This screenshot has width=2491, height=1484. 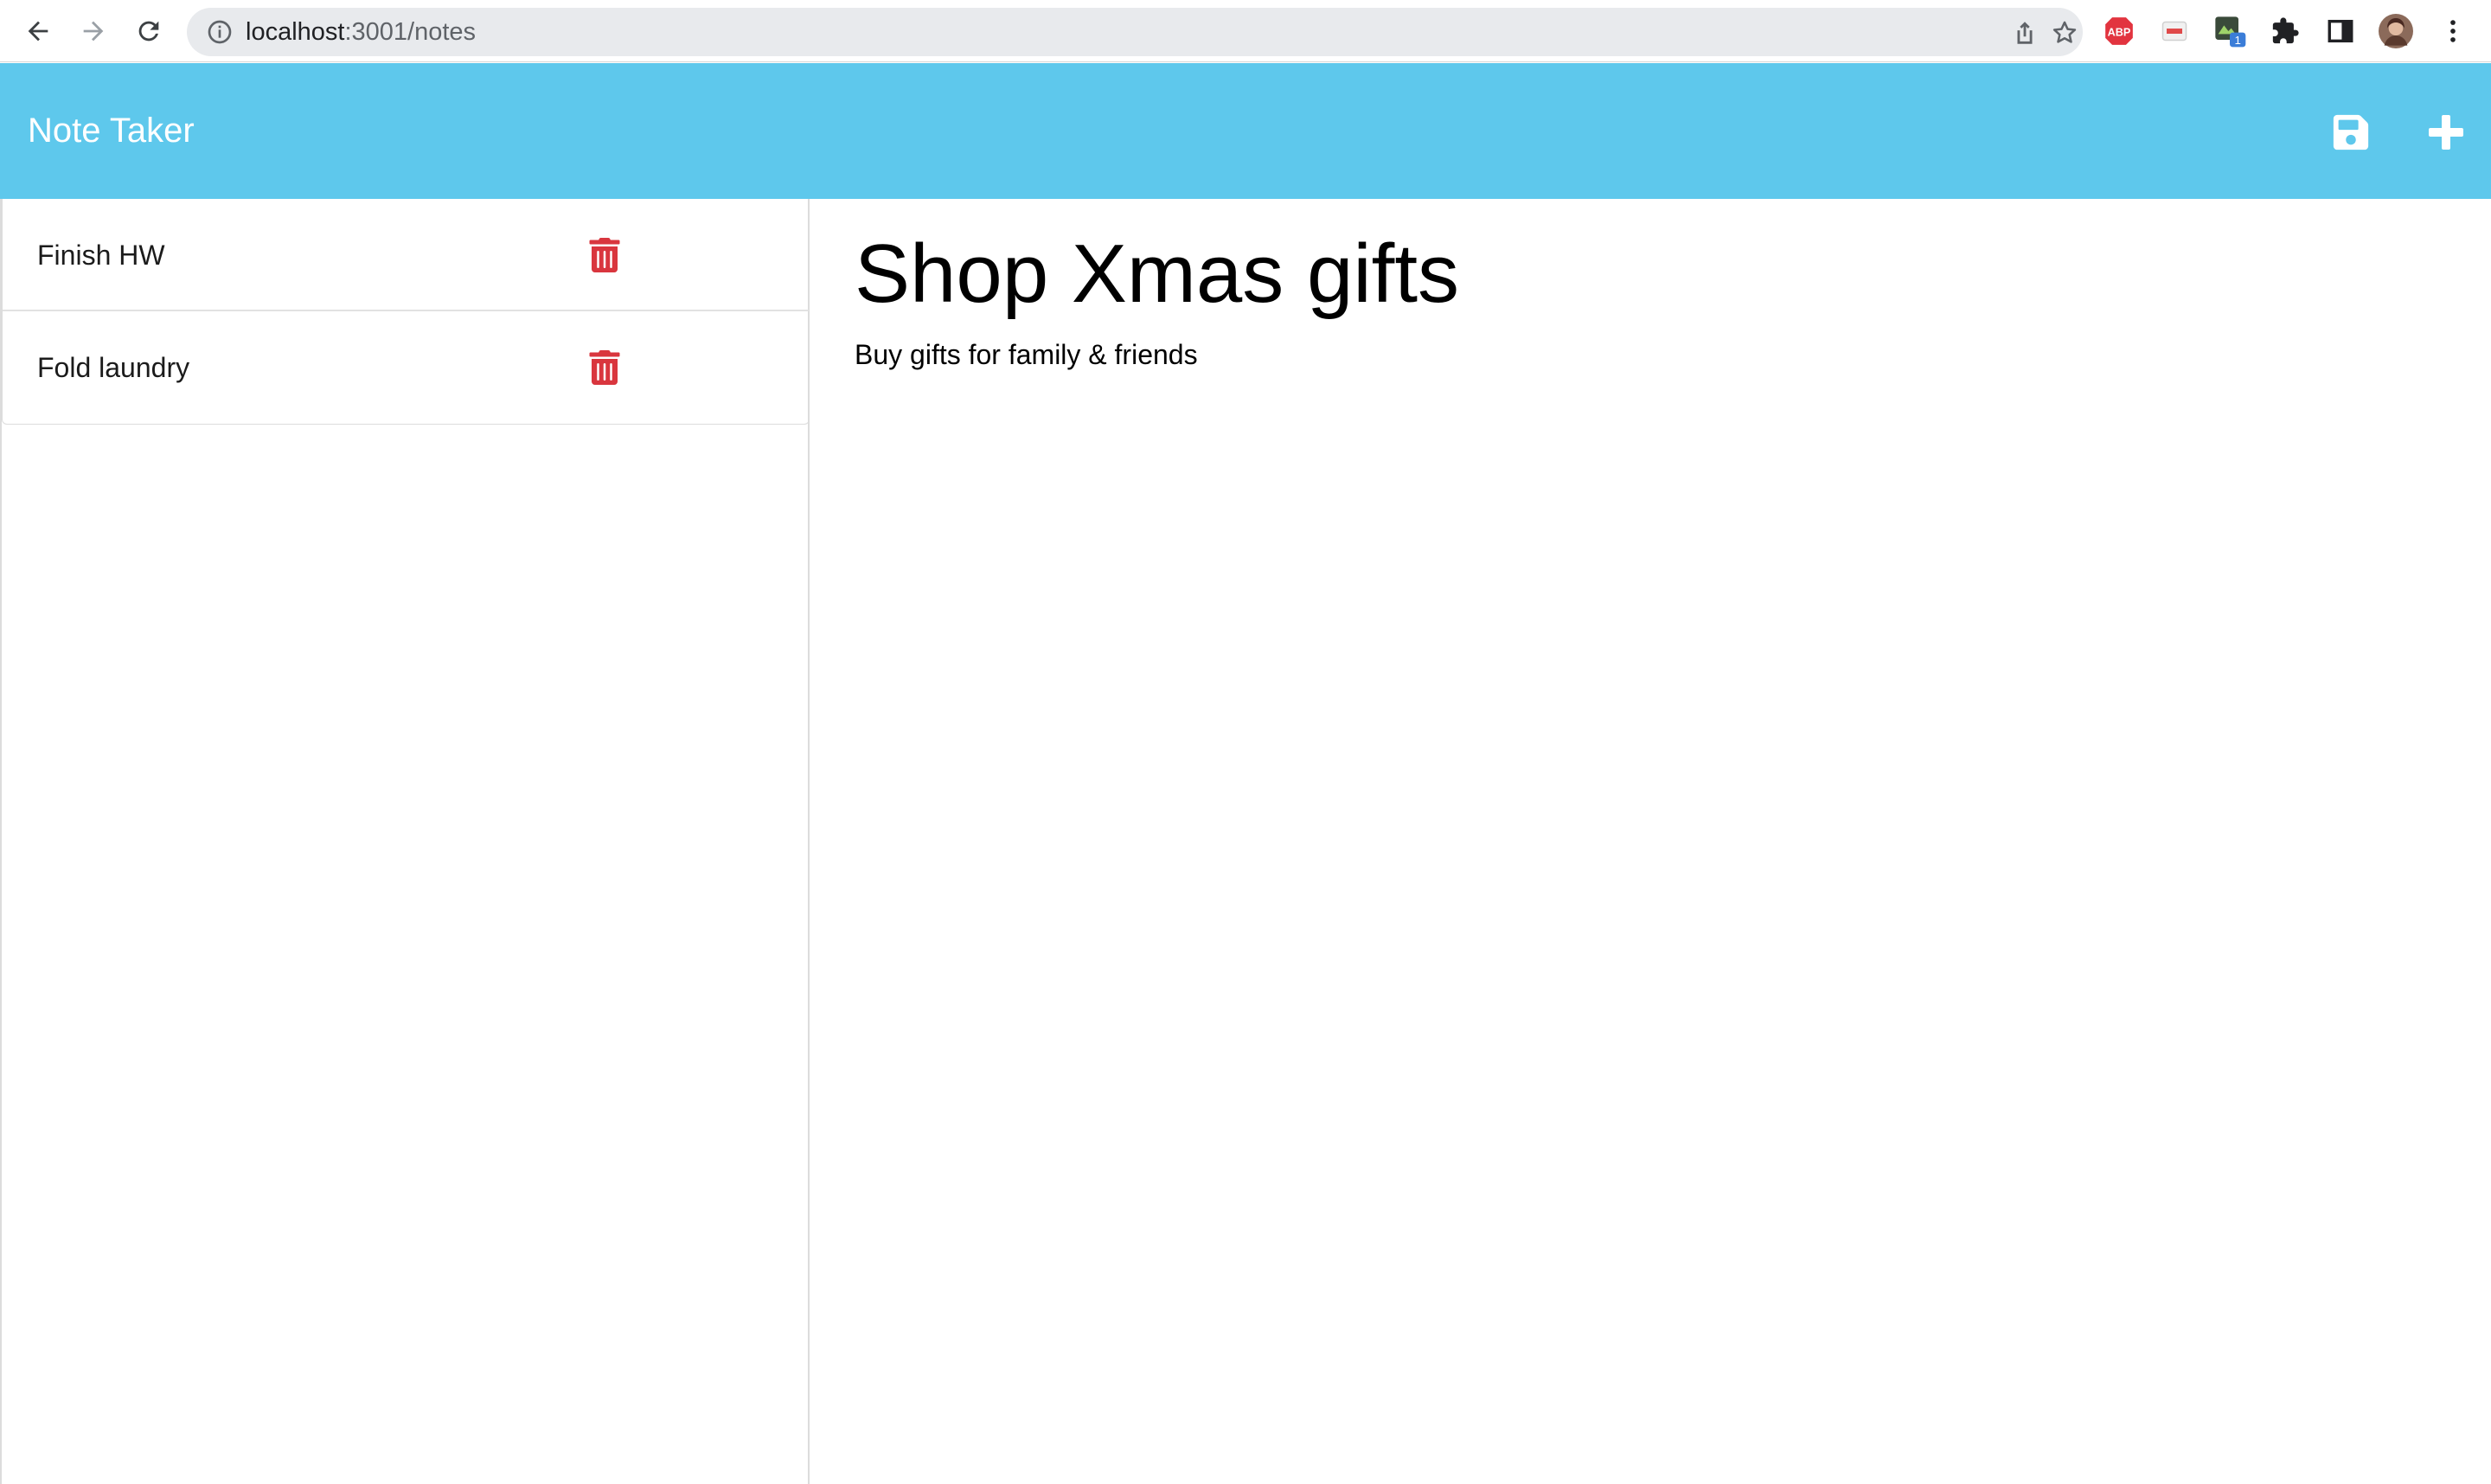 I want to click on url-text: localhost:3001/notes, so click(x=361, y=32).